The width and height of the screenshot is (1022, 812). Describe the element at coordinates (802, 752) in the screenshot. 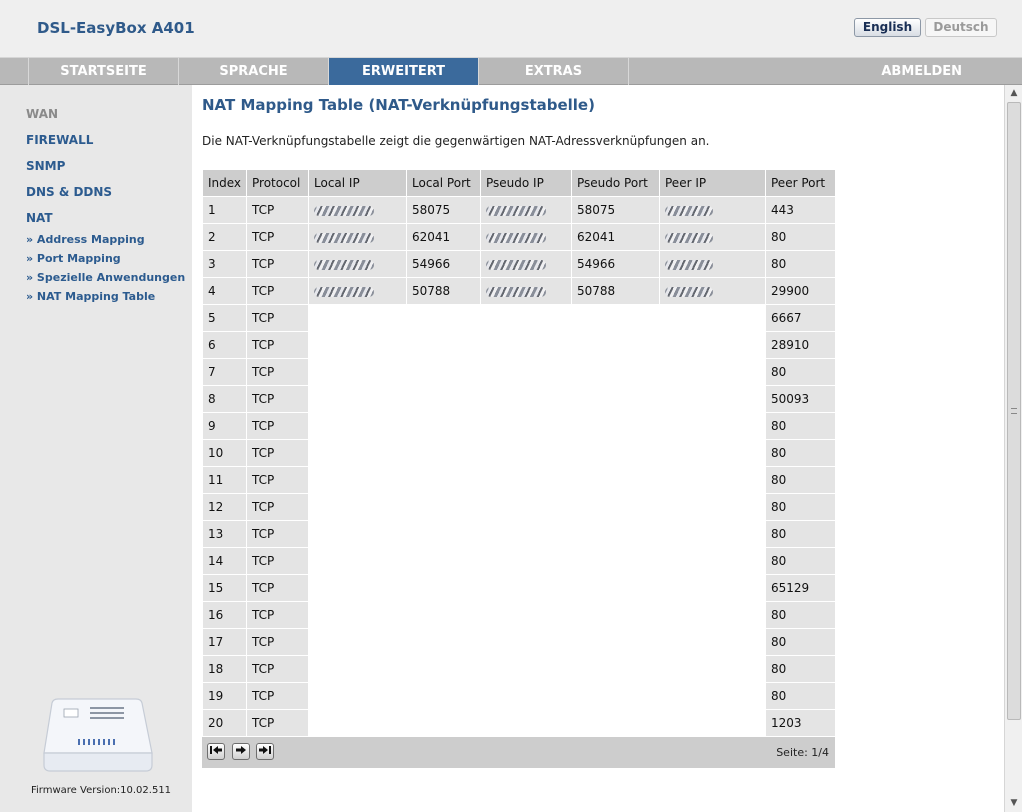

I see `page-indicator: Seite: 1/4` at that location.